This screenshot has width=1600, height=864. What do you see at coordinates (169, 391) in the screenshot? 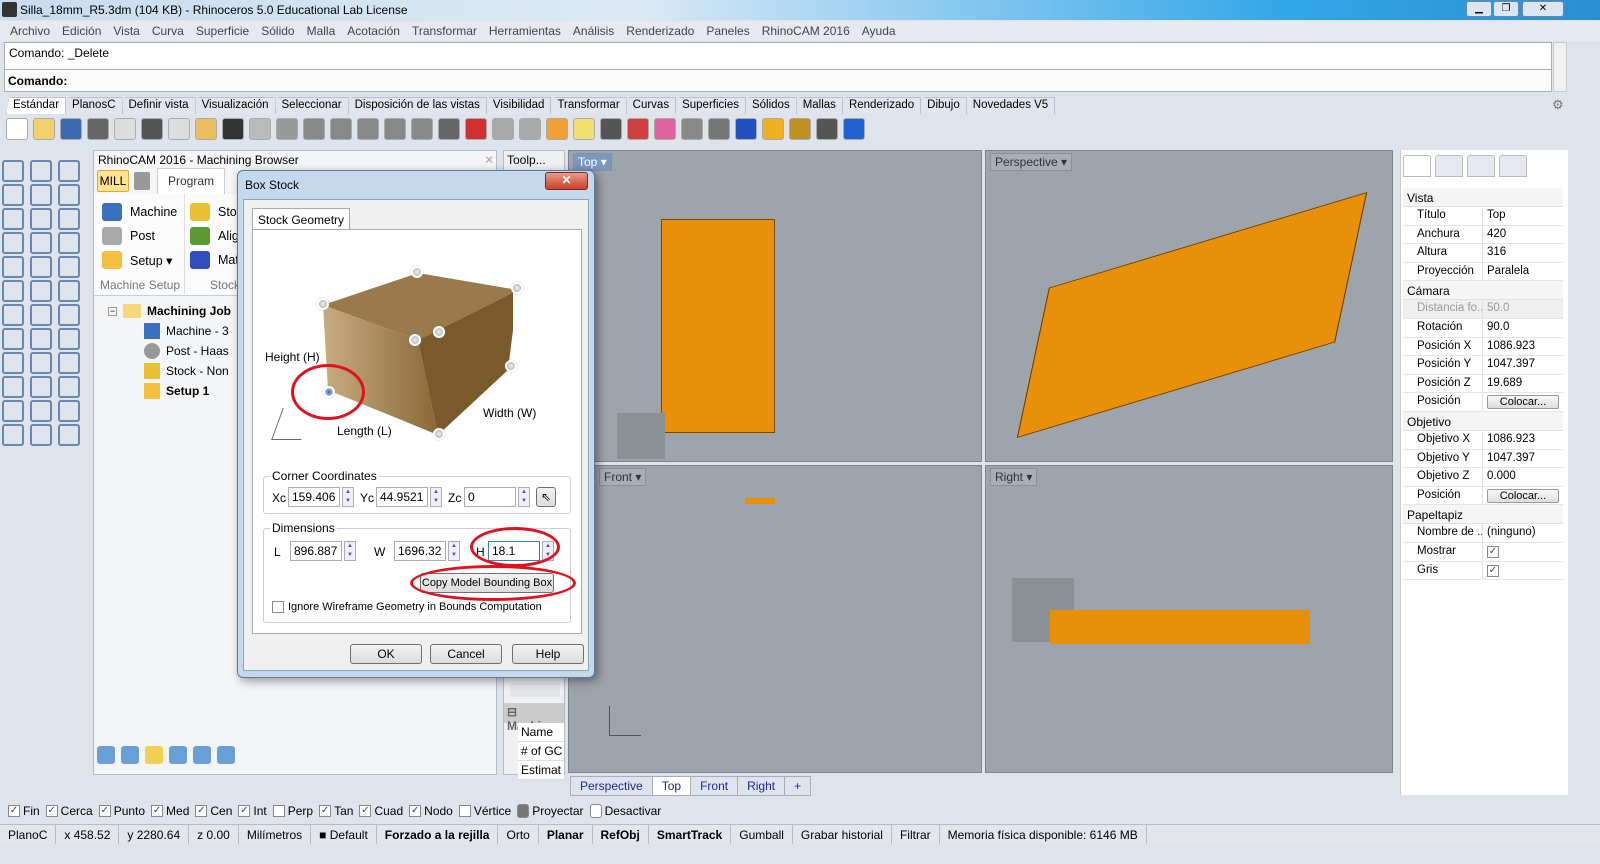
I see `tree-item-setup: Setup 1` at bounding box center [169, 391].